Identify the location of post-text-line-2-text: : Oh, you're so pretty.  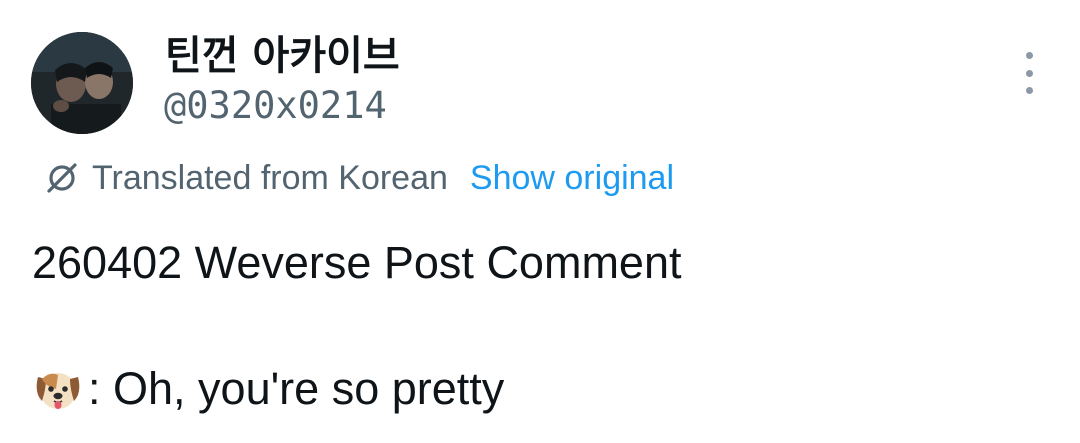
(296, 388).